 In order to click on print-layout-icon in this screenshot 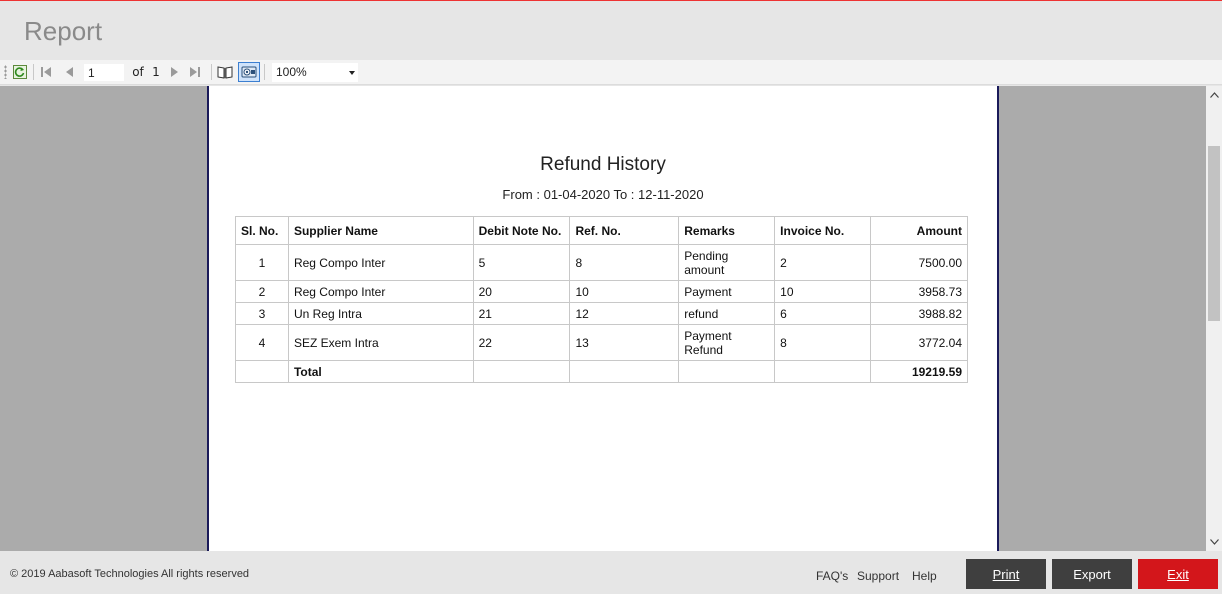, I will do `click(225, 72)`.